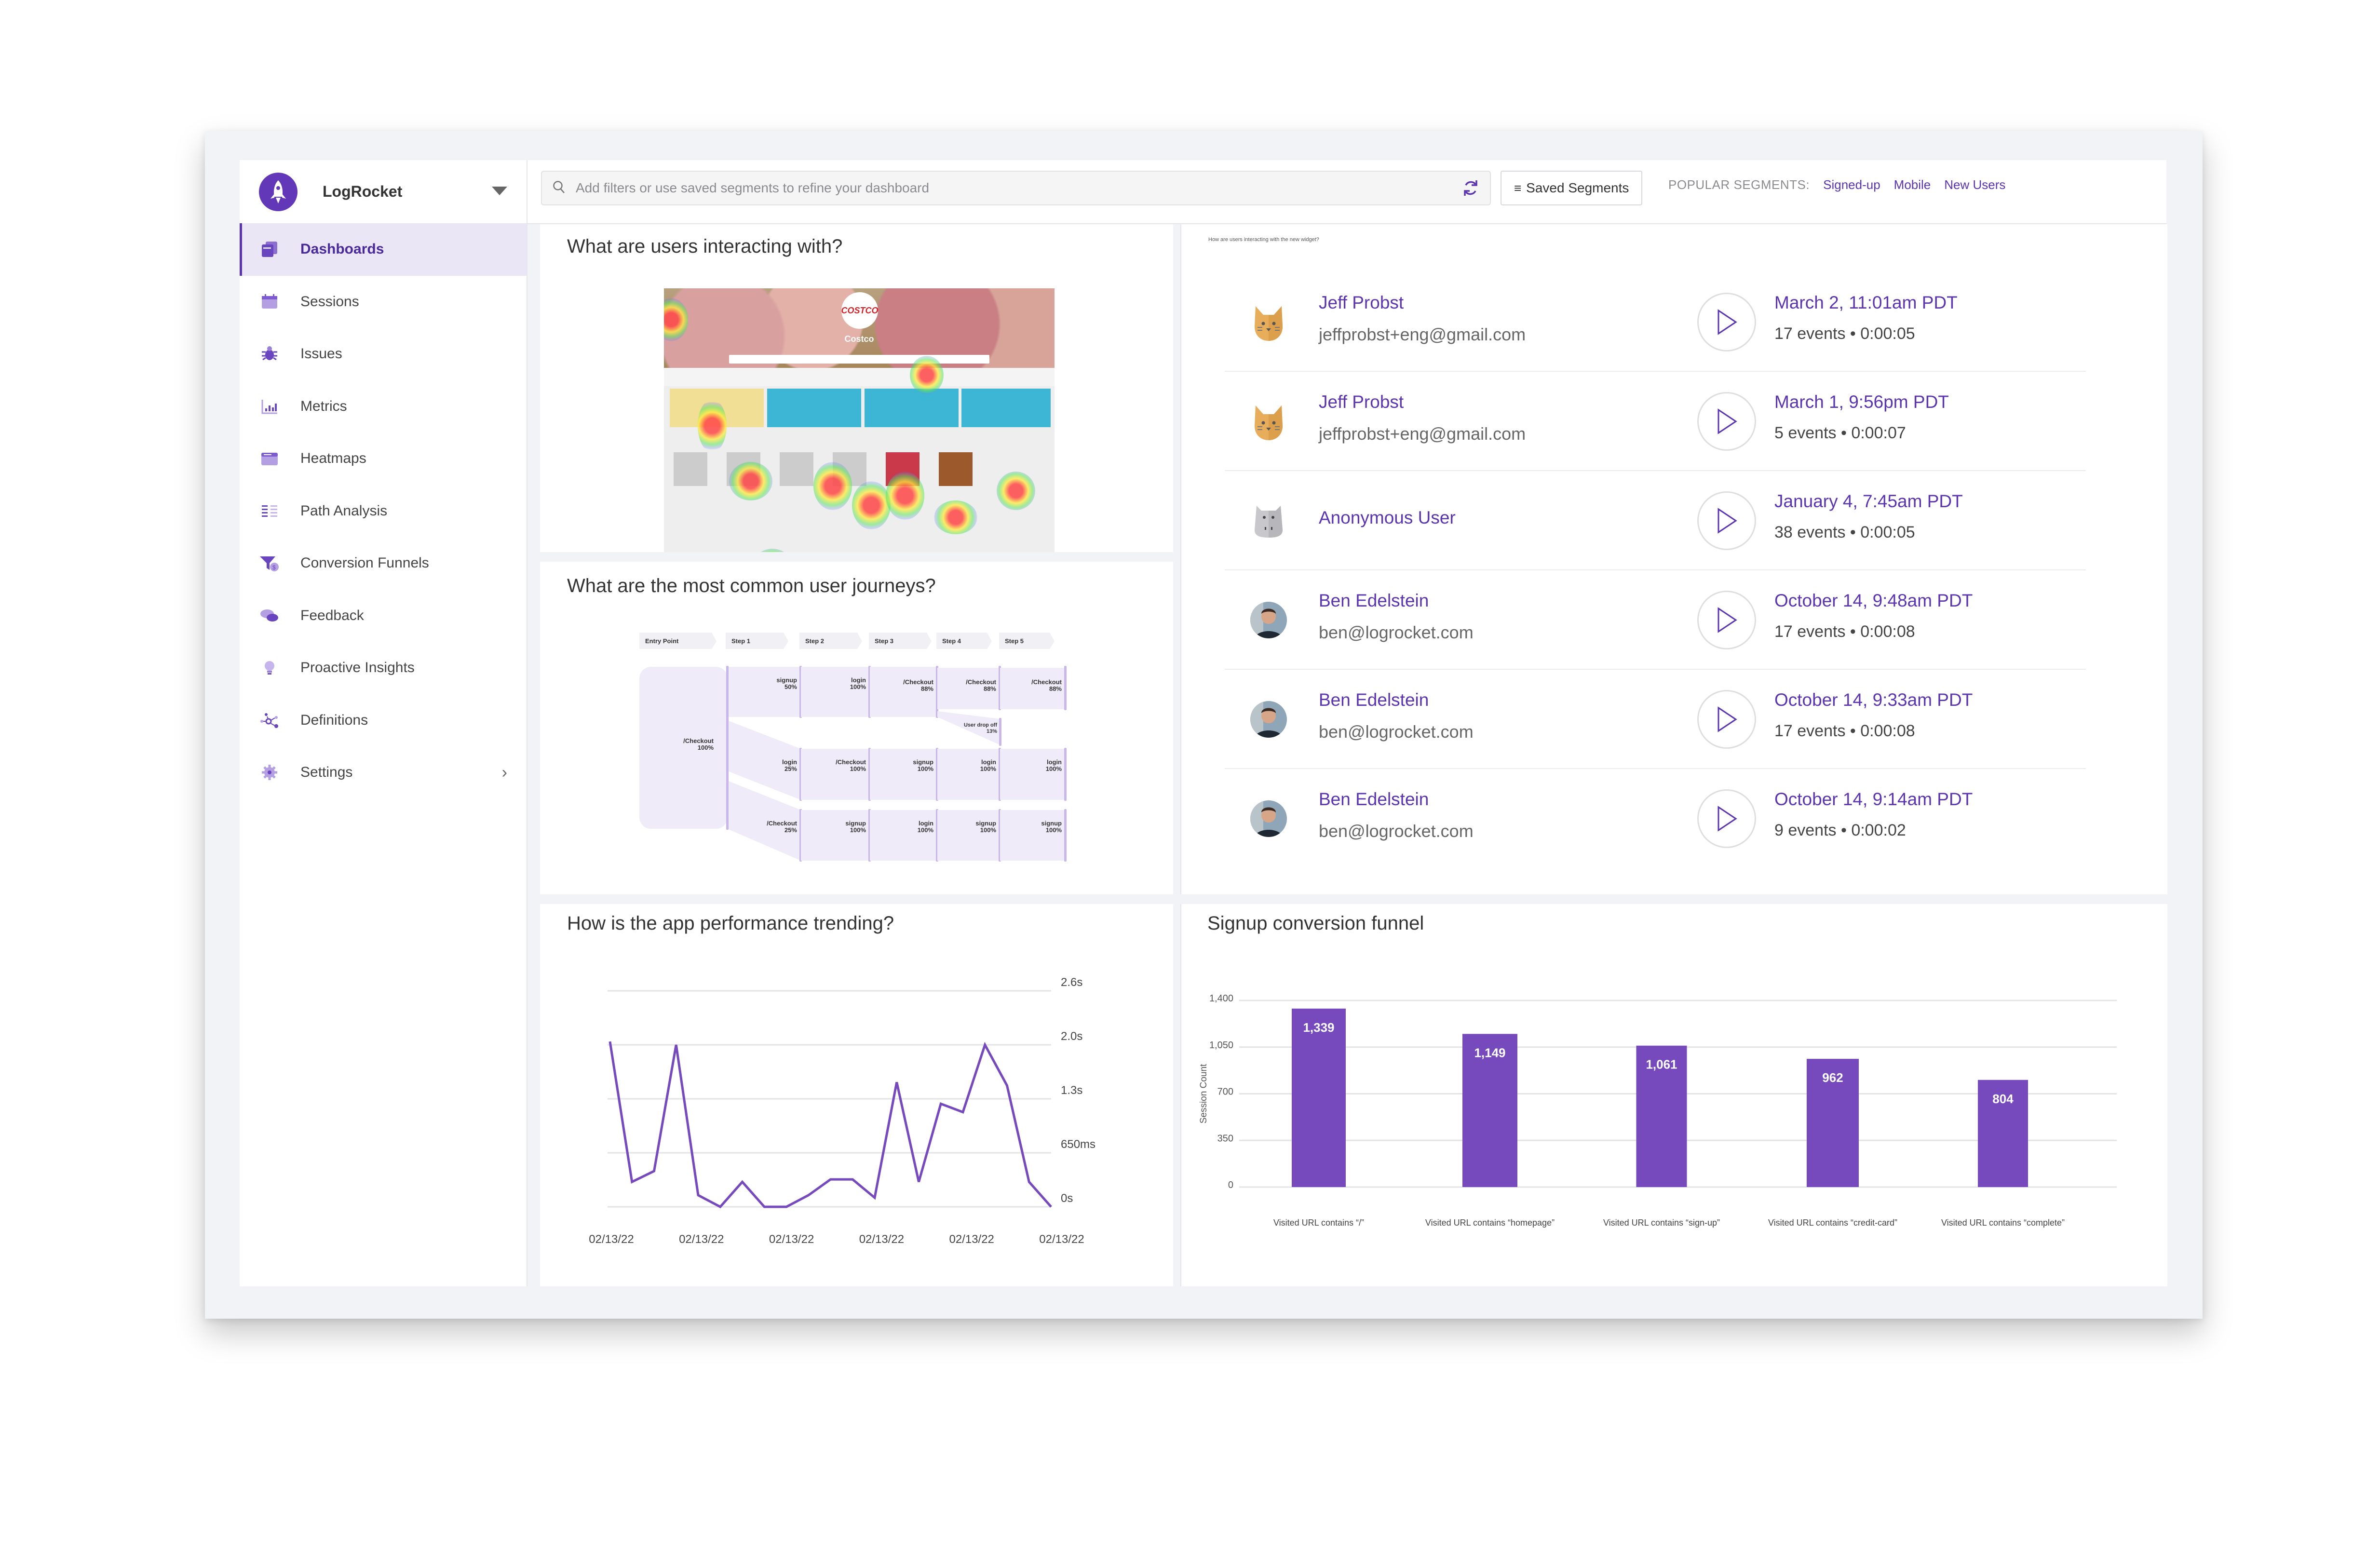 Image resolution: width=2380 pixels, height=1553 pixels. What do you see at coordinates (1071, 1036) in the screenshot?
I see `y-tick-label: 2.0s` at bounding box center [1071, 1036].